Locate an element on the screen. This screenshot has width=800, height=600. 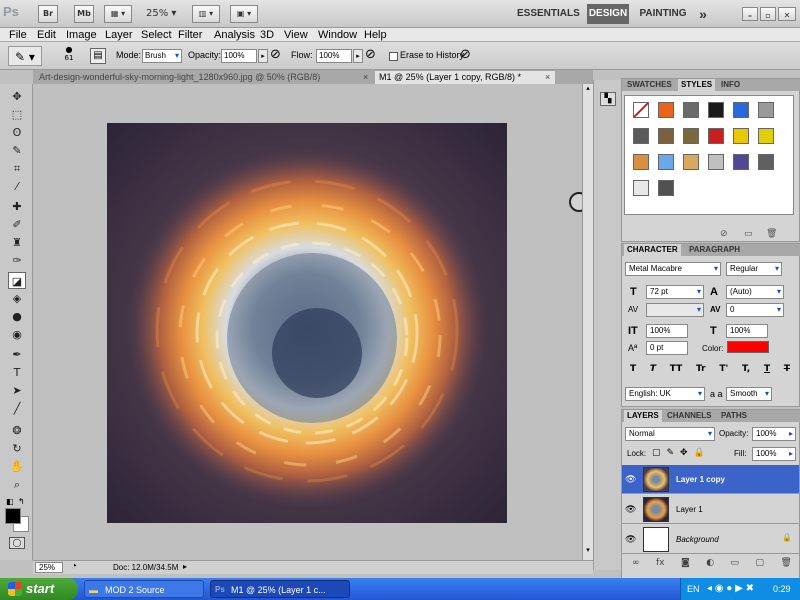
workspace-design: DESIGN is located at coordinates (608, 14).